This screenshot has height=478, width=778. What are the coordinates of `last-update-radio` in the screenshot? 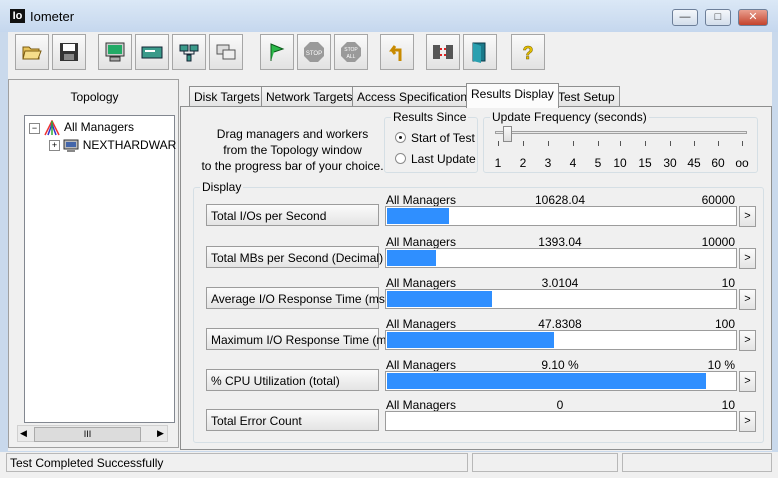 It's located at (400, 158).